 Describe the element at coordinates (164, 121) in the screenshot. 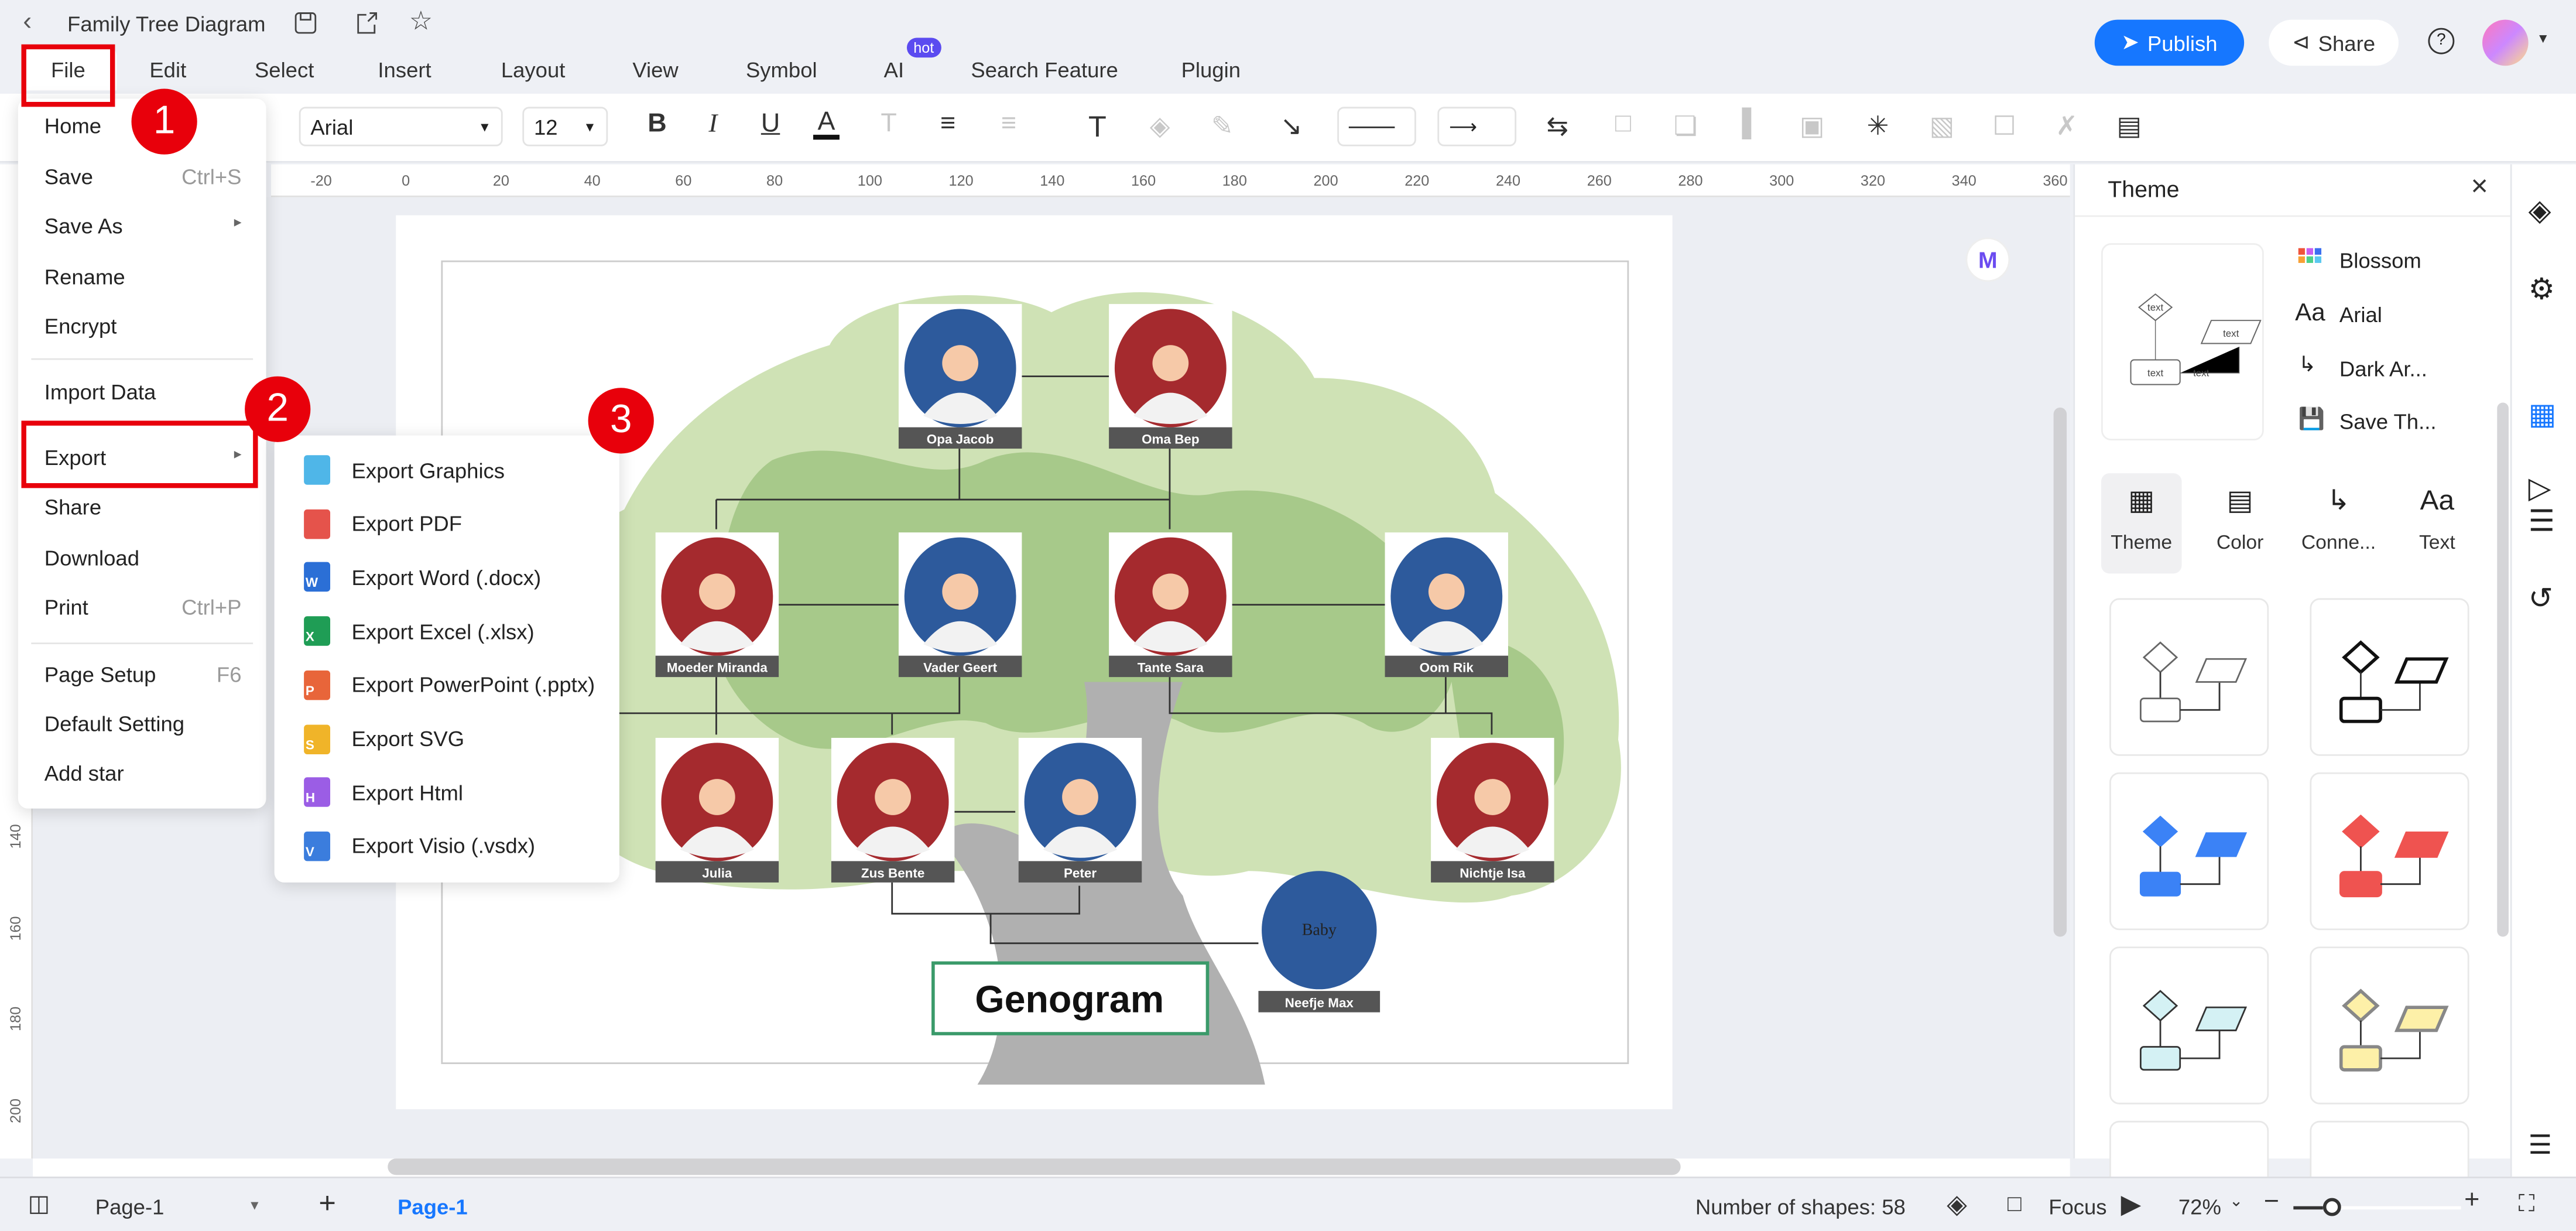

I see `annotation-badge-1: 1` at that location.